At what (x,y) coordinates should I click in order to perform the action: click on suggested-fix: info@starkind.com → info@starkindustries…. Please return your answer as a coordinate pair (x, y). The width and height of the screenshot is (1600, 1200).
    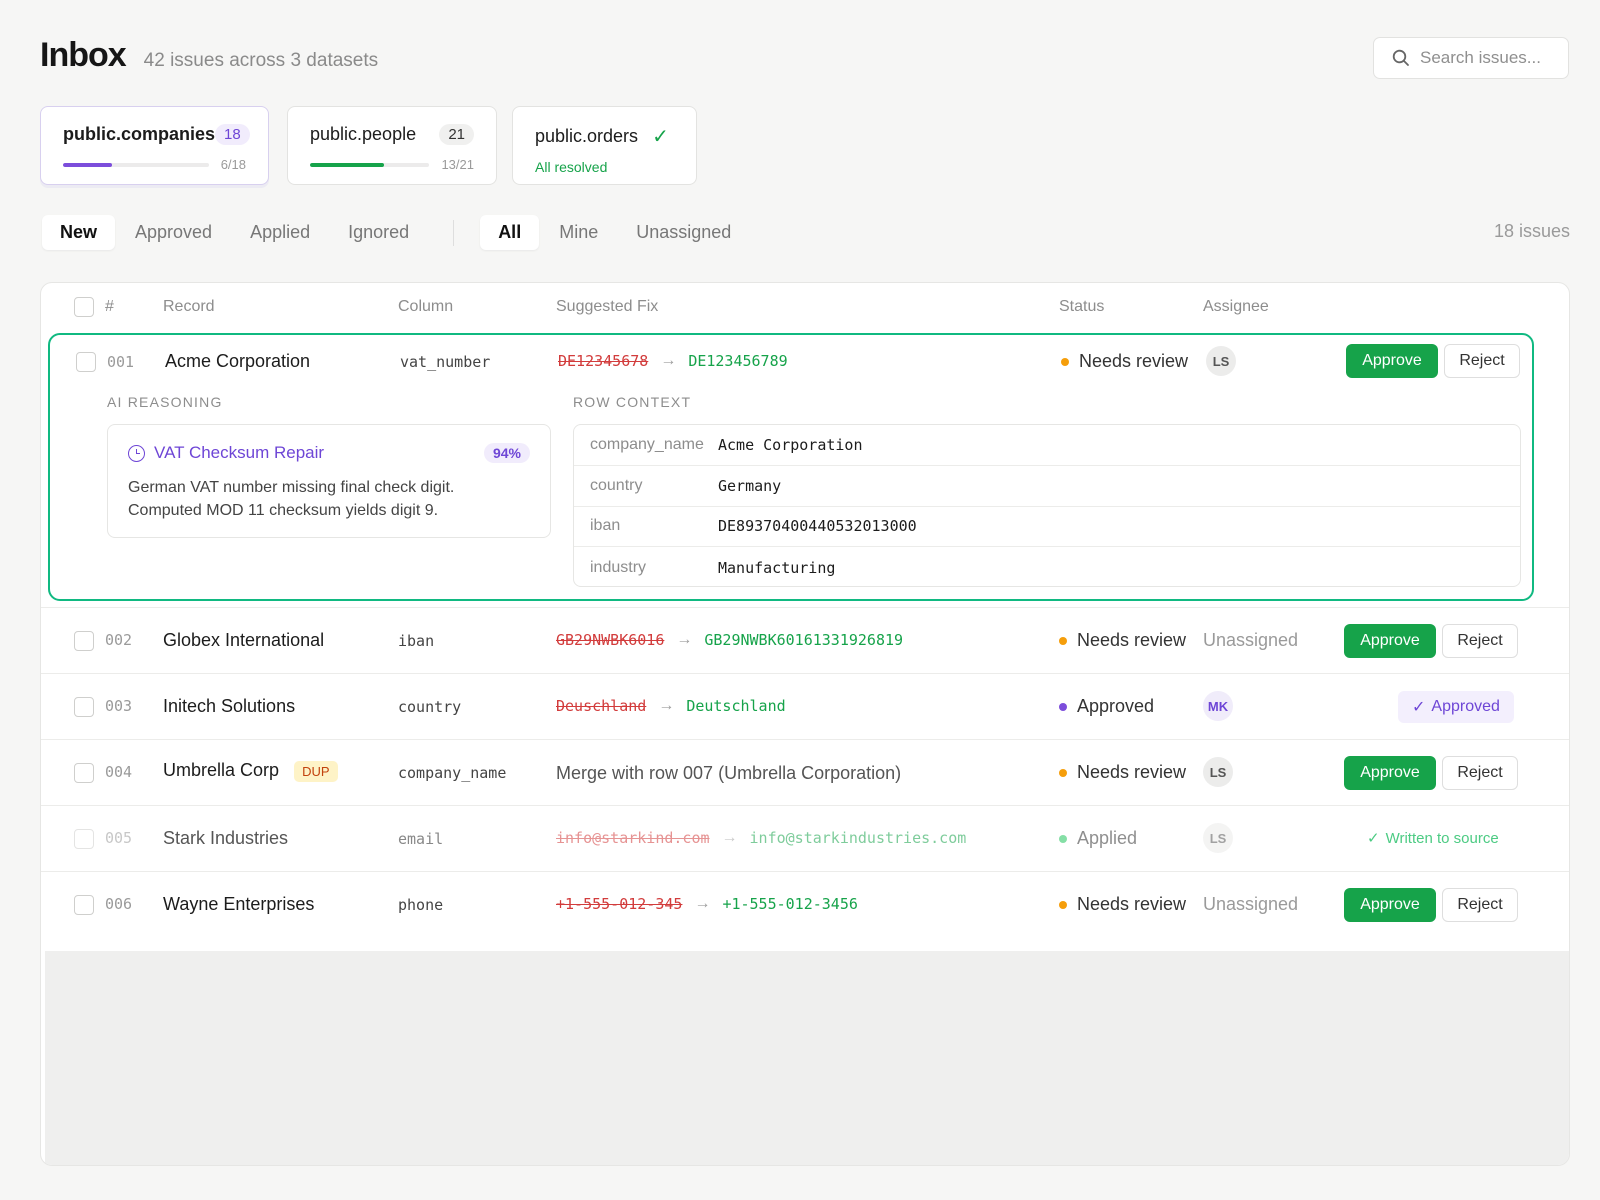
    Looking at the image, I should click on (761, 838).